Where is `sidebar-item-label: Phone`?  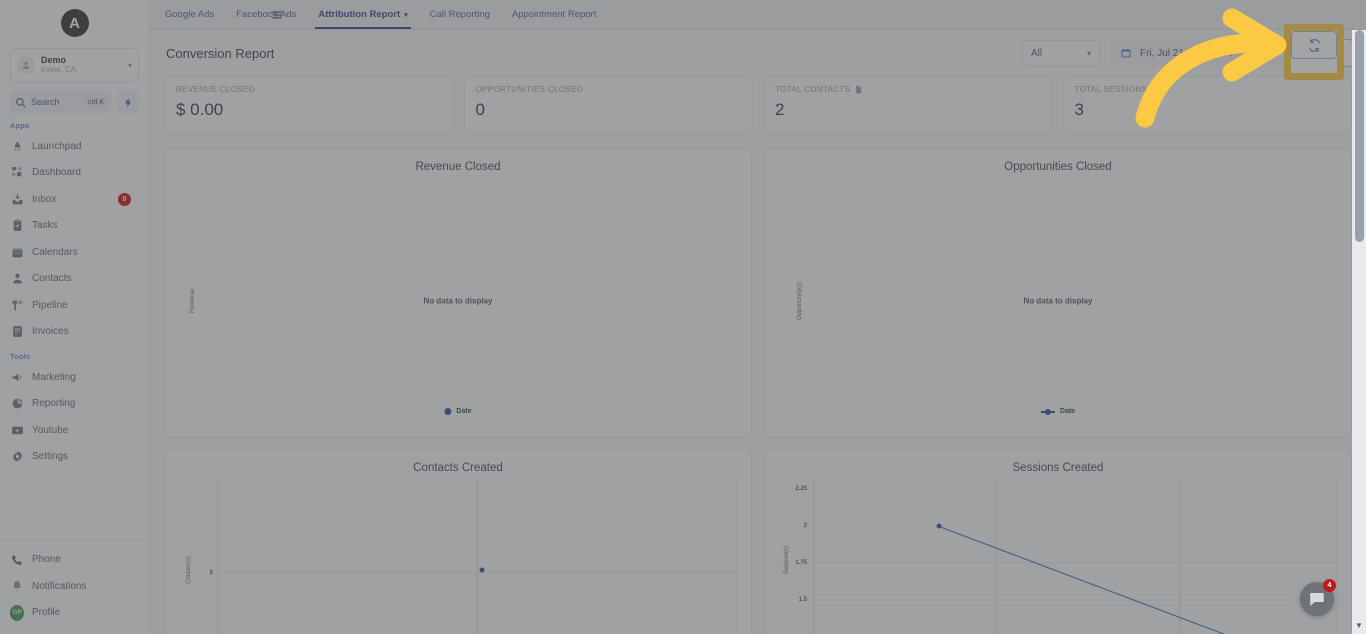
sidebar-item-label: Phone is located at coordinates (46, 560).